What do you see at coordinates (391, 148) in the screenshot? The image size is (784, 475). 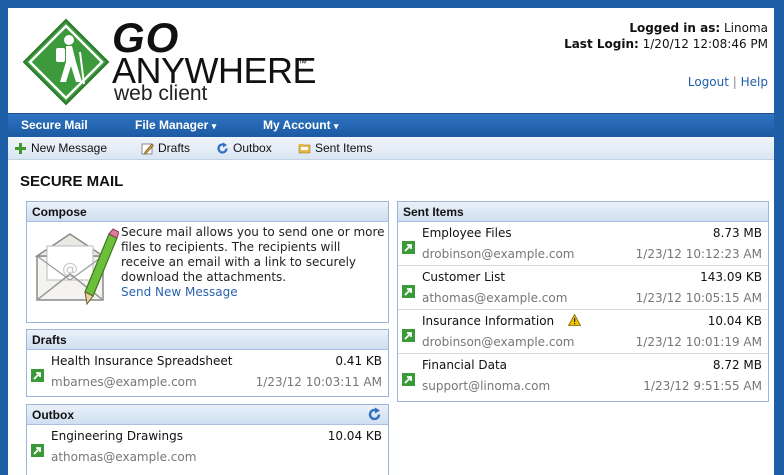 I see `toolbar: New Message Drafts Outbox Sent Items` at bounding box center [391, 148].